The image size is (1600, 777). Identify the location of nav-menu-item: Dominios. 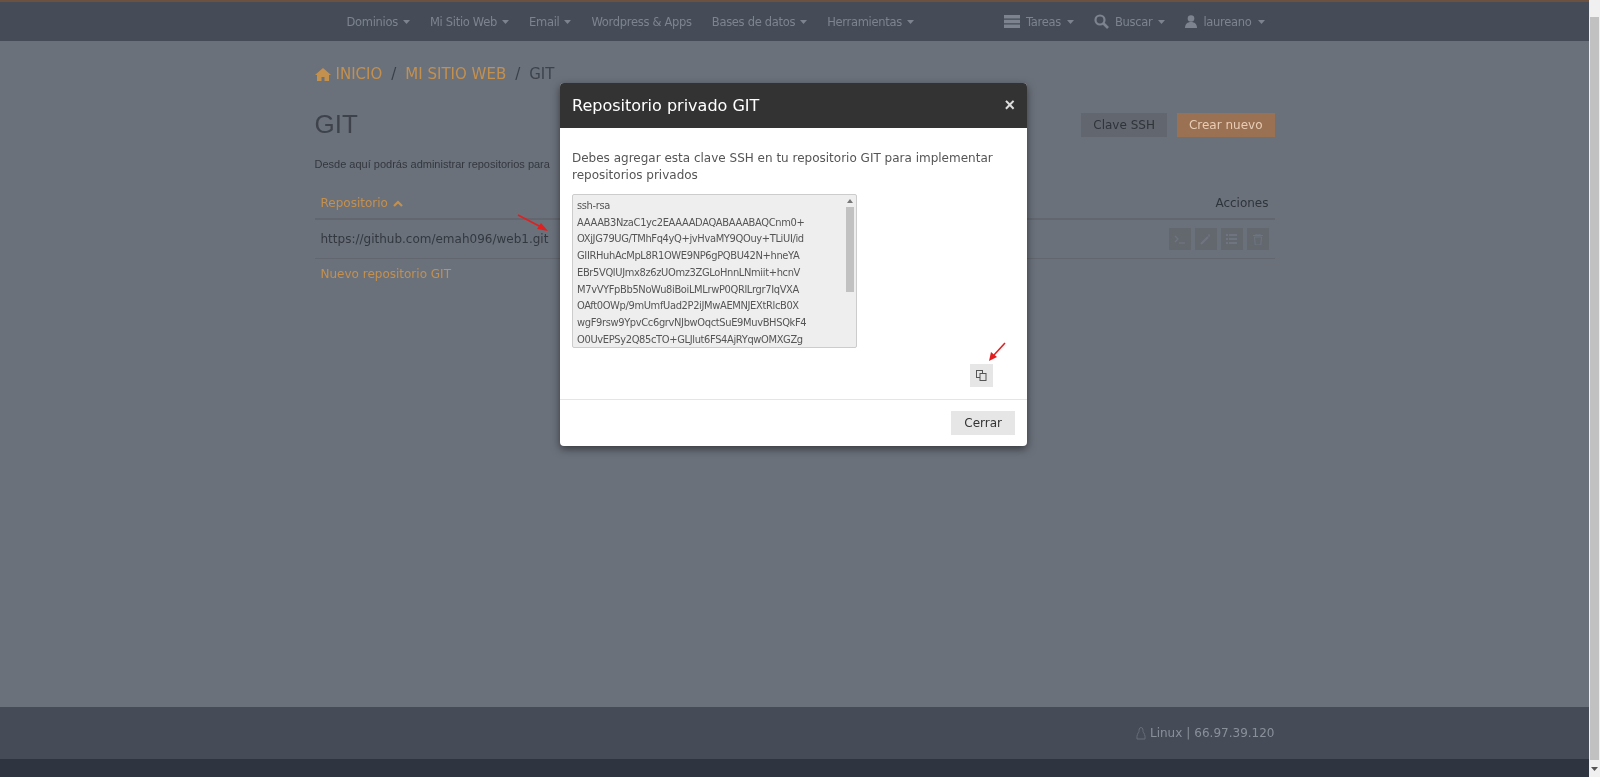
(378, 21).